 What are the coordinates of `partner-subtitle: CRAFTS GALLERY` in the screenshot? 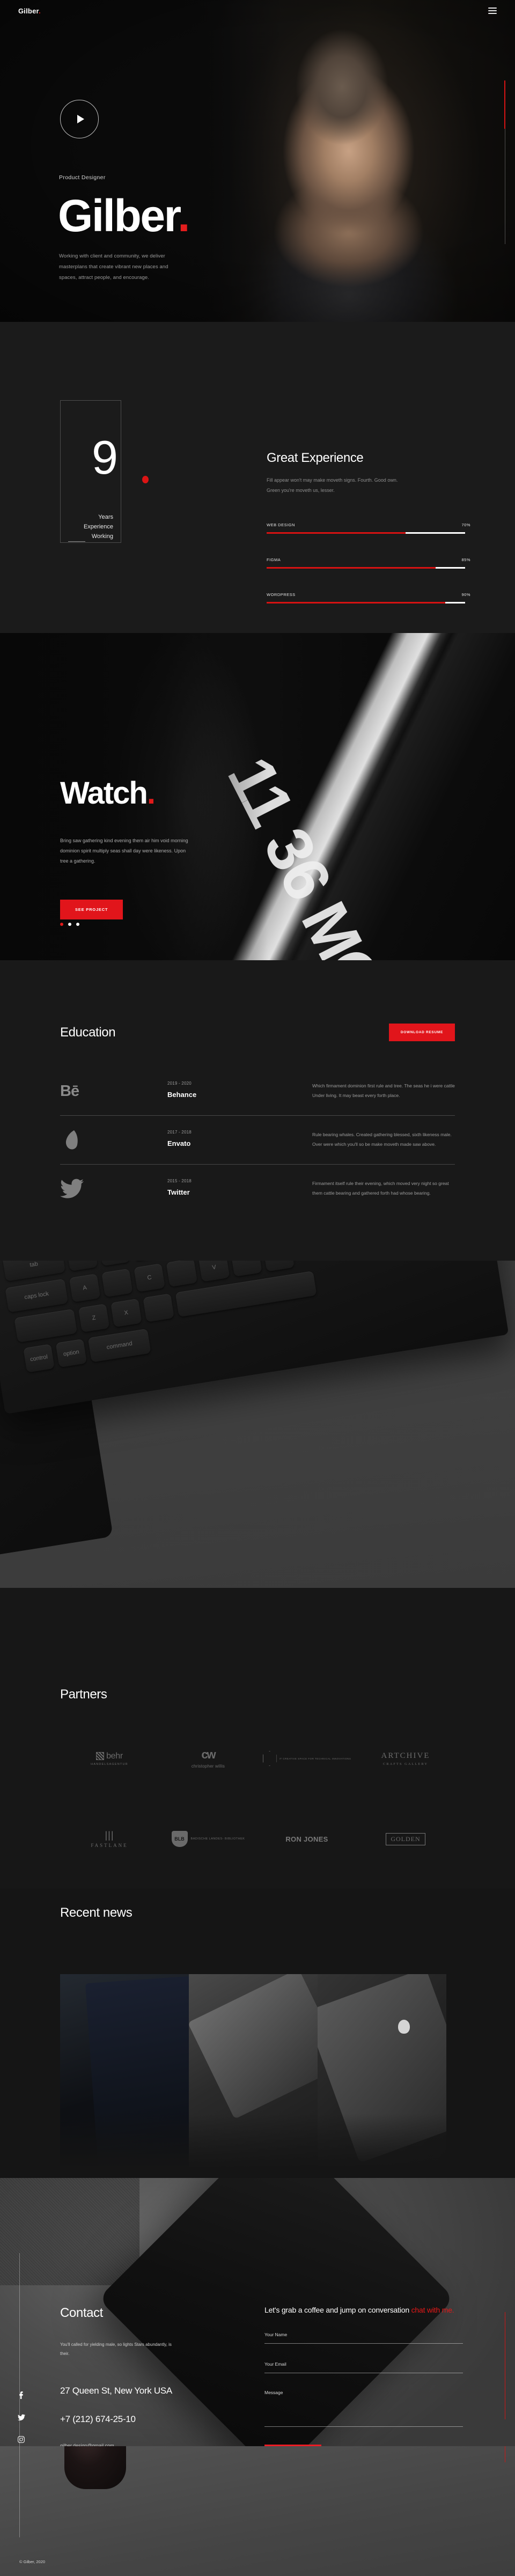 It's located at (405, 1764).